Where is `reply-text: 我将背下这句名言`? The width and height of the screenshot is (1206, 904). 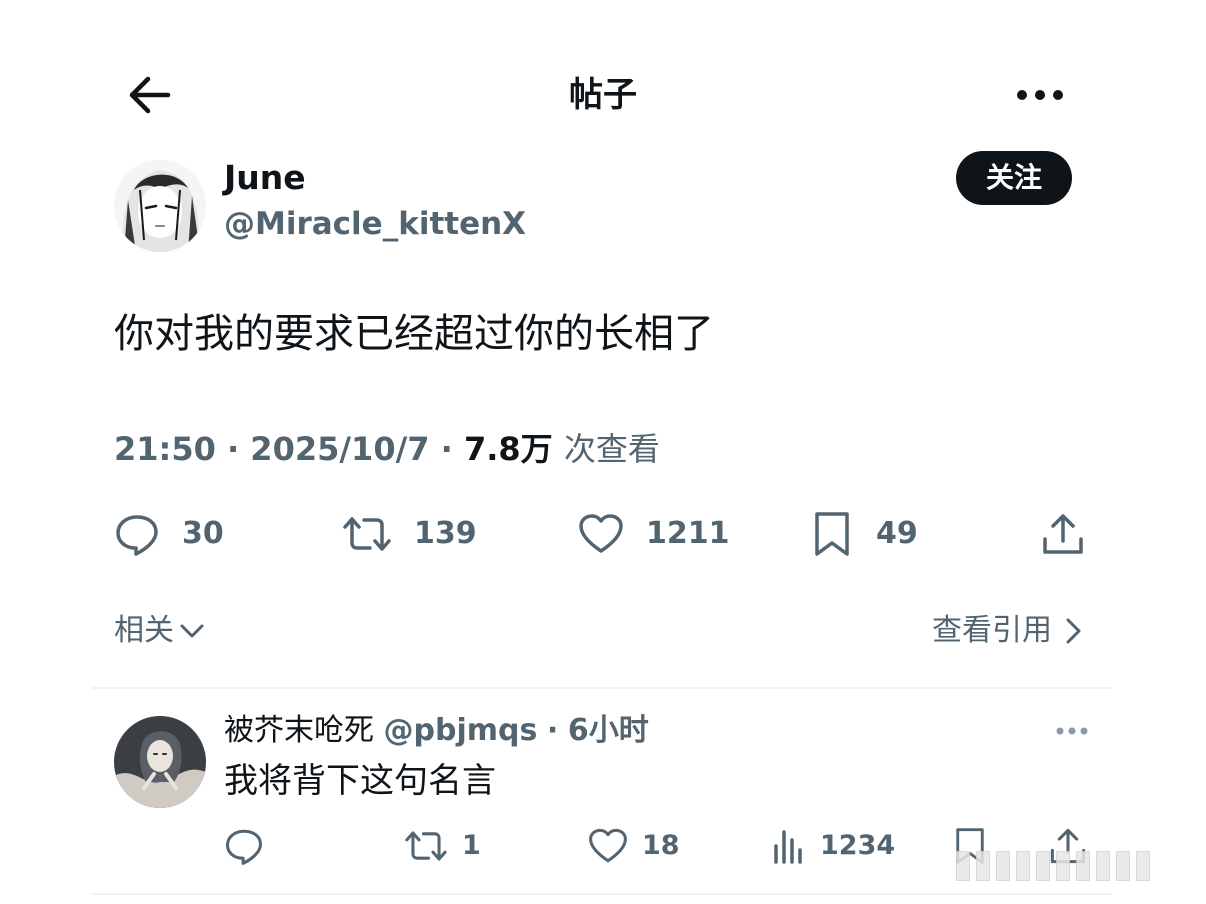 reply-text: 我将背下这句名言 is located at coordinates (360, 781).